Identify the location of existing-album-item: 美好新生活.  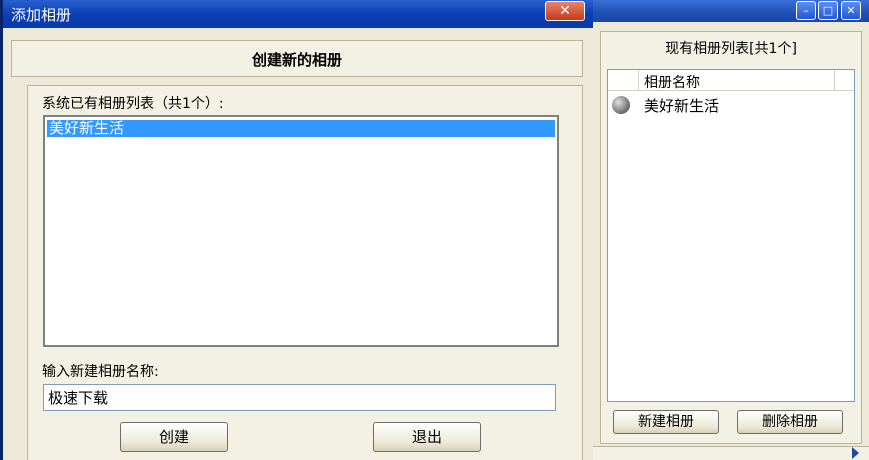
(301, 128).